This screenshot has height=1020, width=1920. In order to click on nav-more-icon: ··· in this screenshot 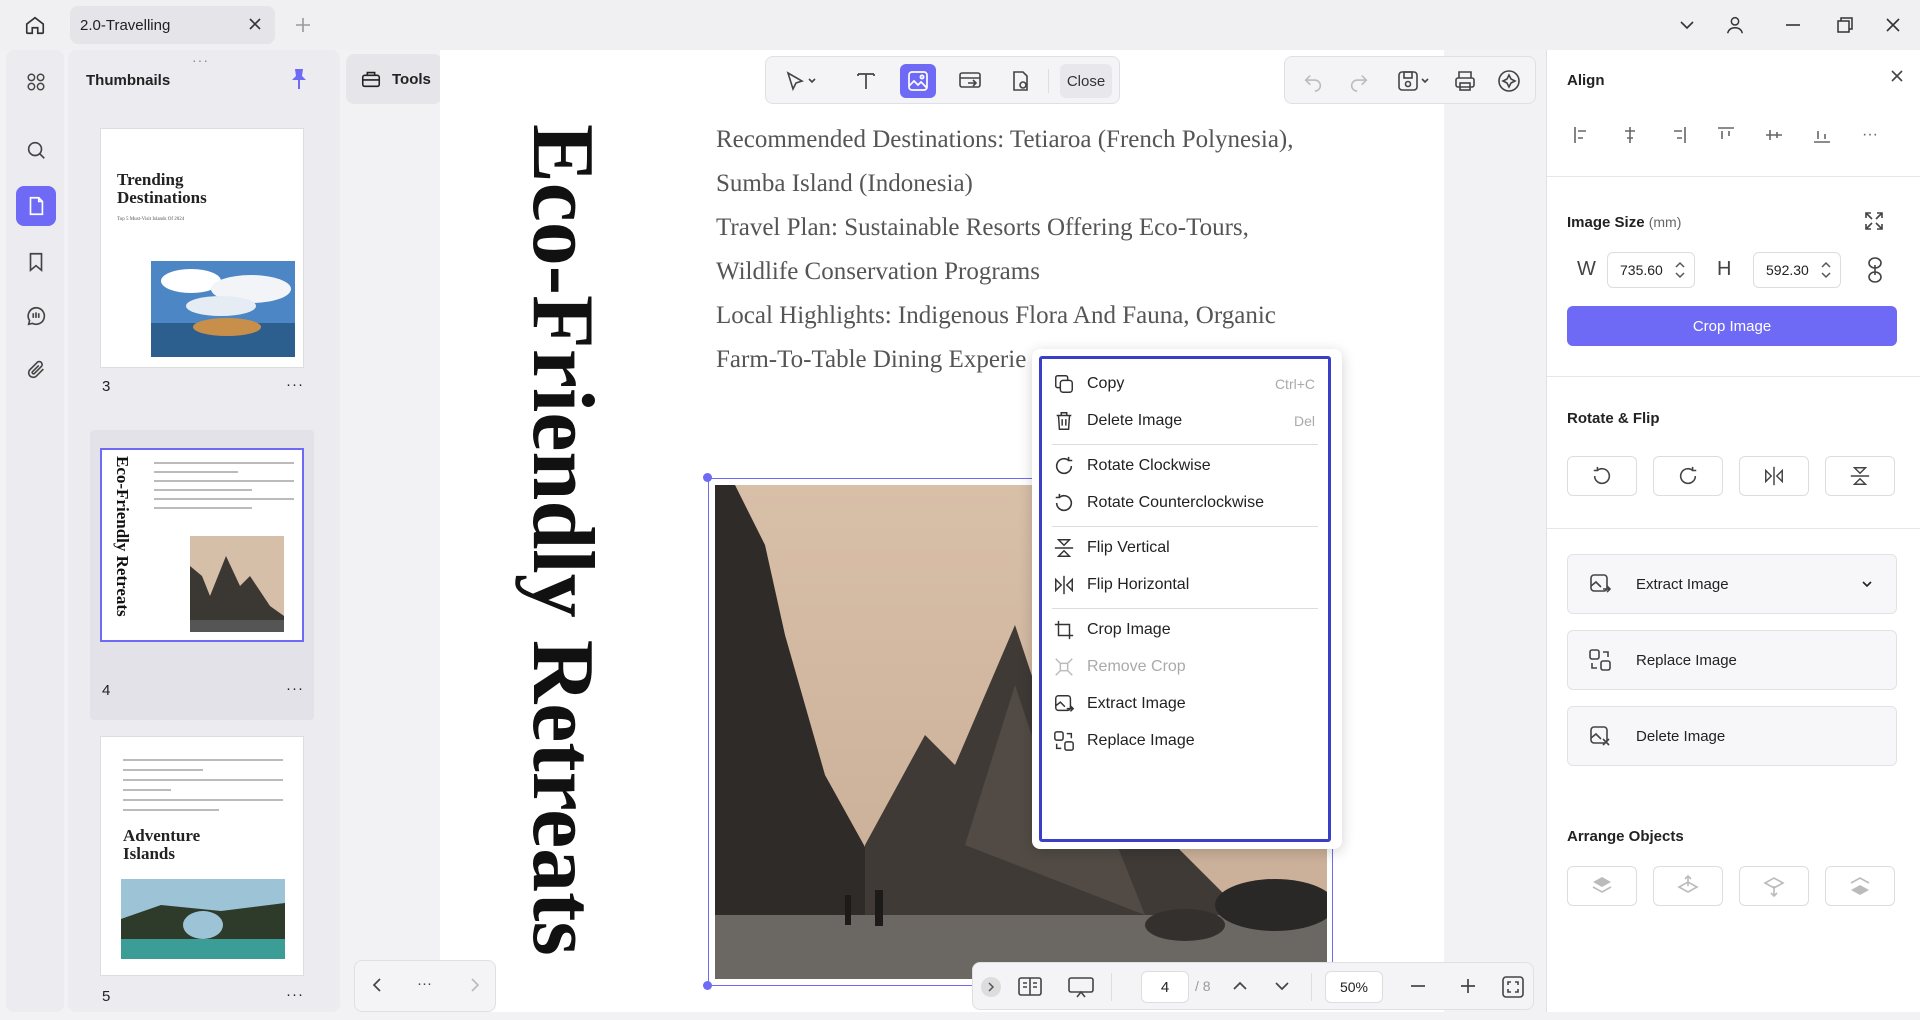, I will do `click(424, 983)`.